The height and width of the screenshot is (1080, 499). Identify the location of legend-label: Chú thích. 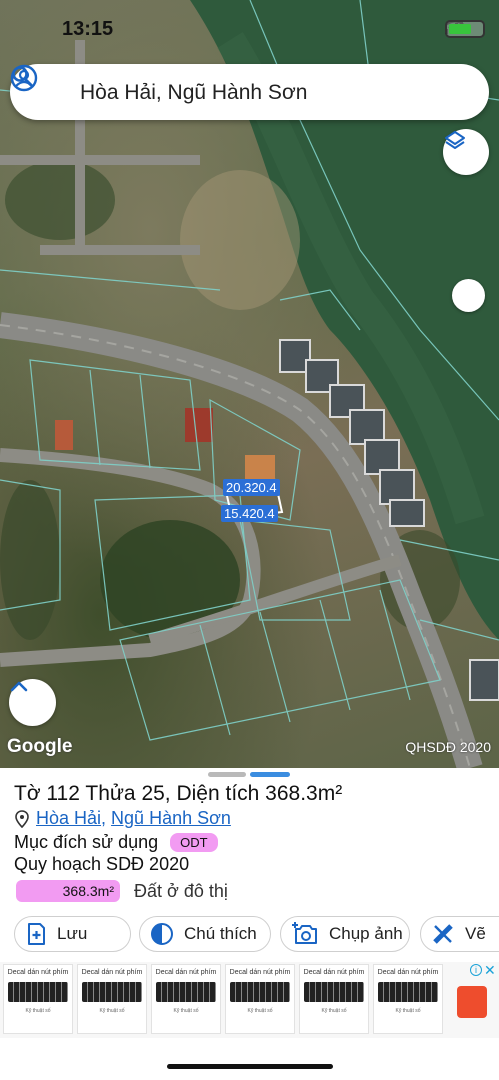
(220, 933).